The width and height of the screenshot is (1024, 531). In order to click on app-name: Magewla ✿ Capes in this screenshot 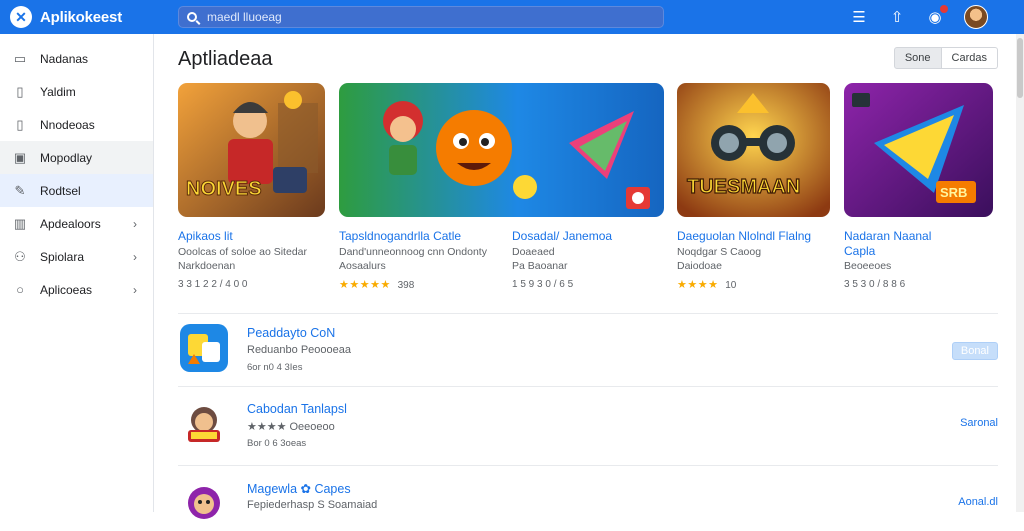, I will do `click(299, 489)`.